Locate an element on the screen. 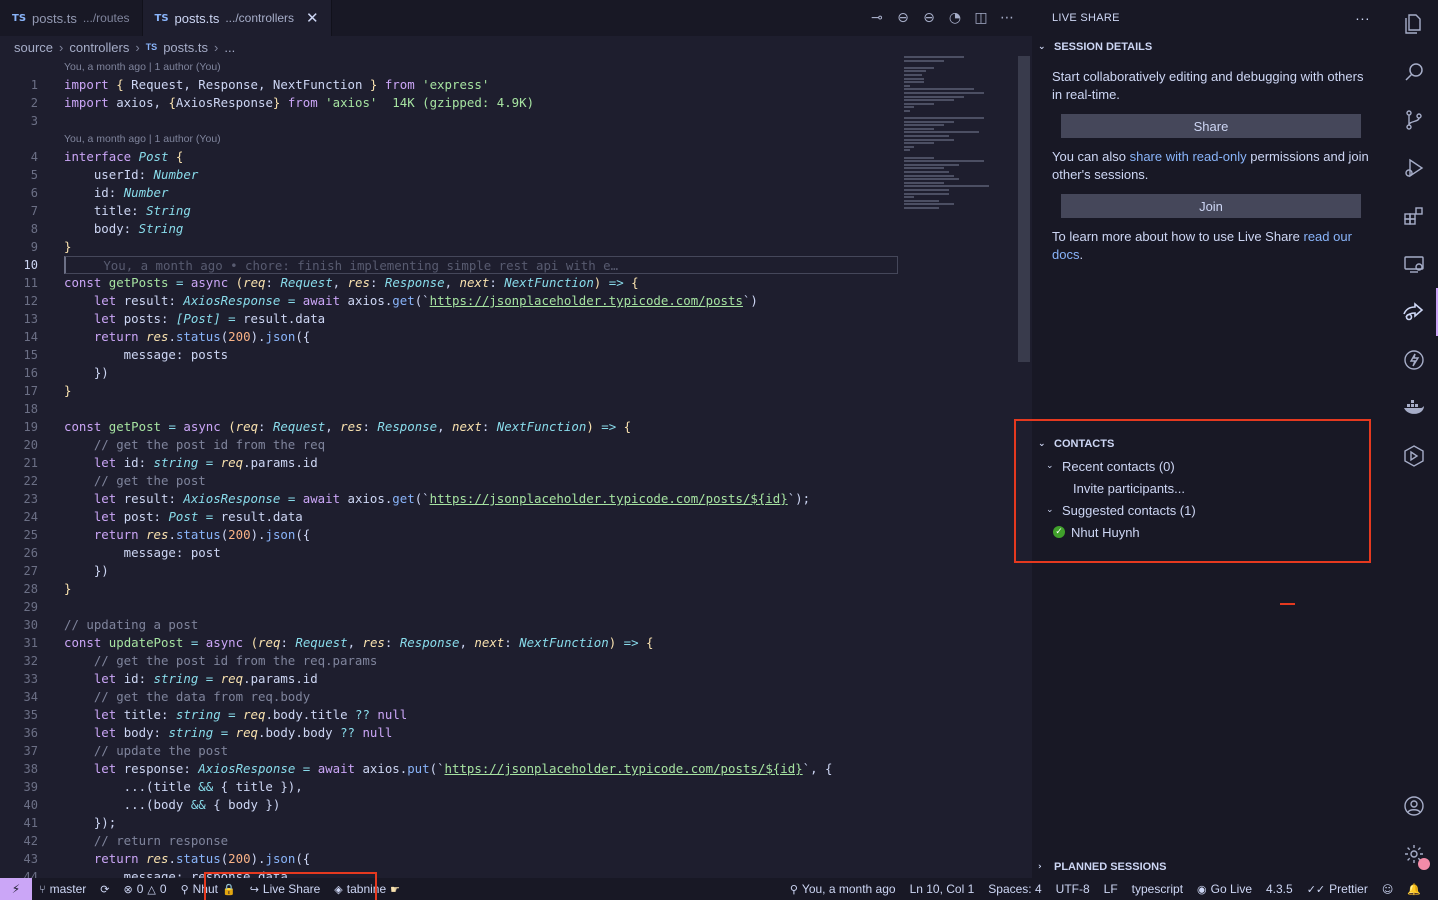  line-number: 8 is located at coordinates (34, 229).